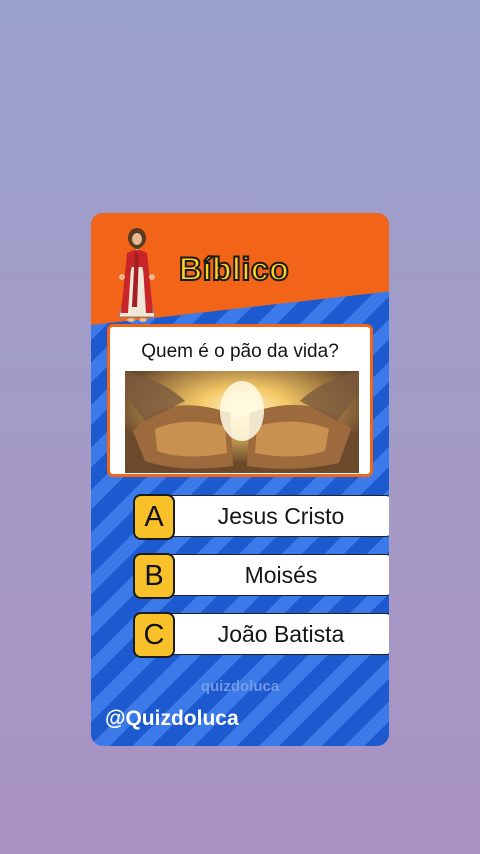  I want to click on option-b: Moisés B, so click(261, 576).